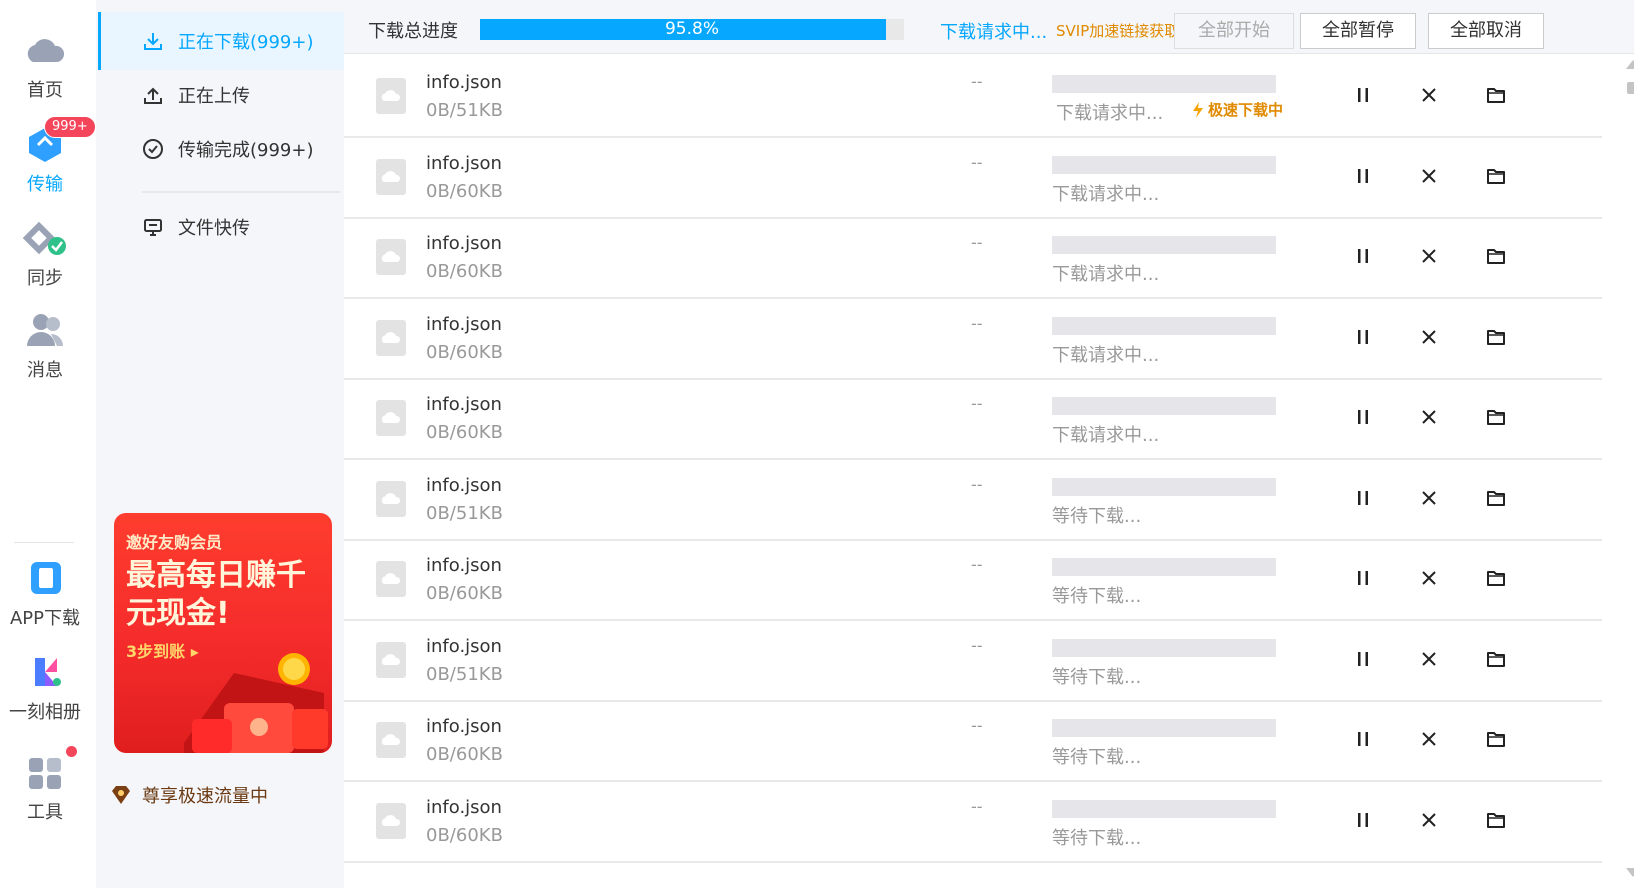  I want to click on start-all-button: 全部开始, so click(1234, 31).